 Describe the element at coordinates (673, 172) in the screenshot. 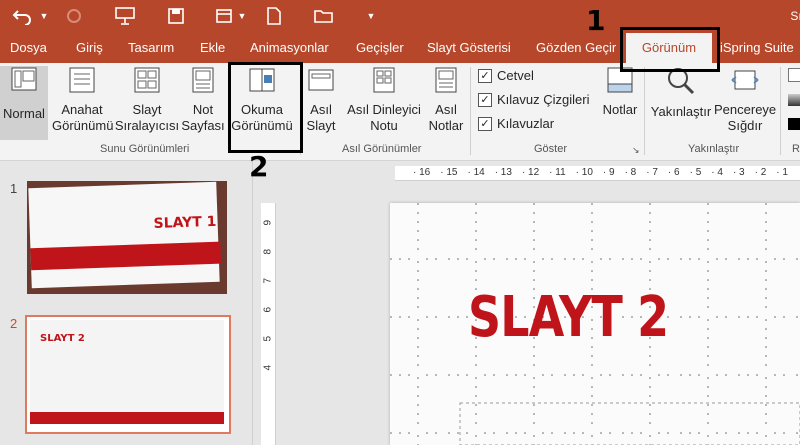

I see `ruler-tick-label: · 6` at that location.